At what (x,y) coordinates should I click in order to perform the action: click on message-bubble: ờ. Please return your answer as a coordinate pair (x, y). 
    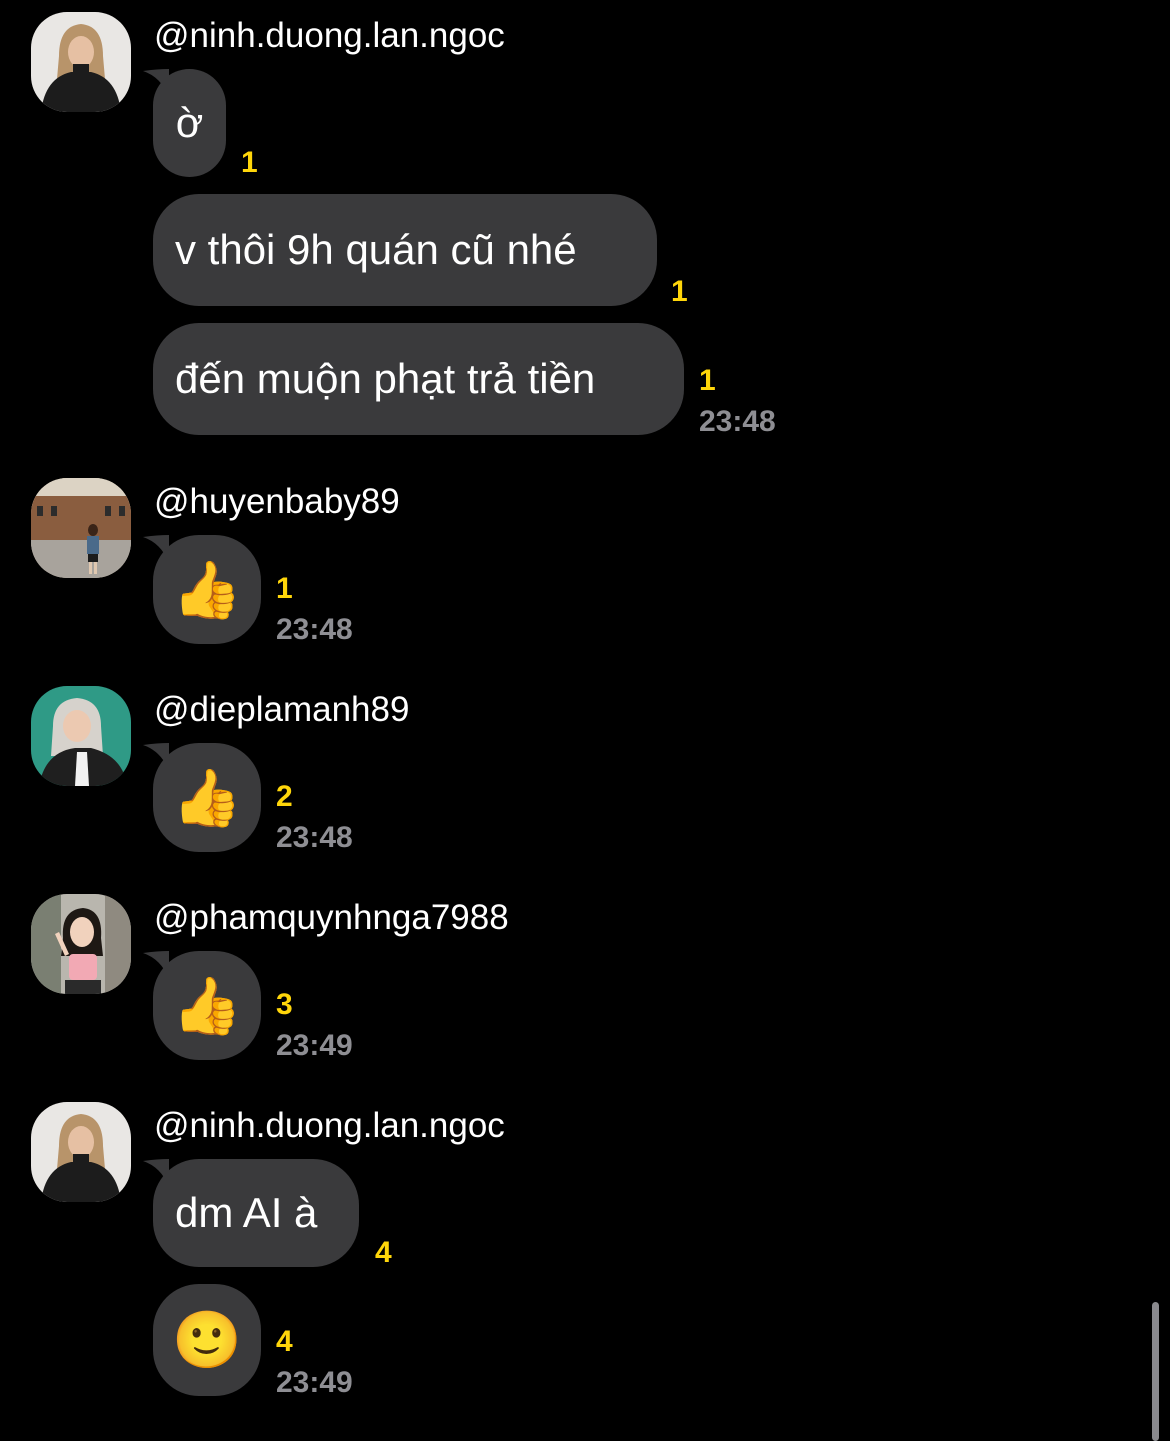
    Looking at the image, I should click on (189, 123).